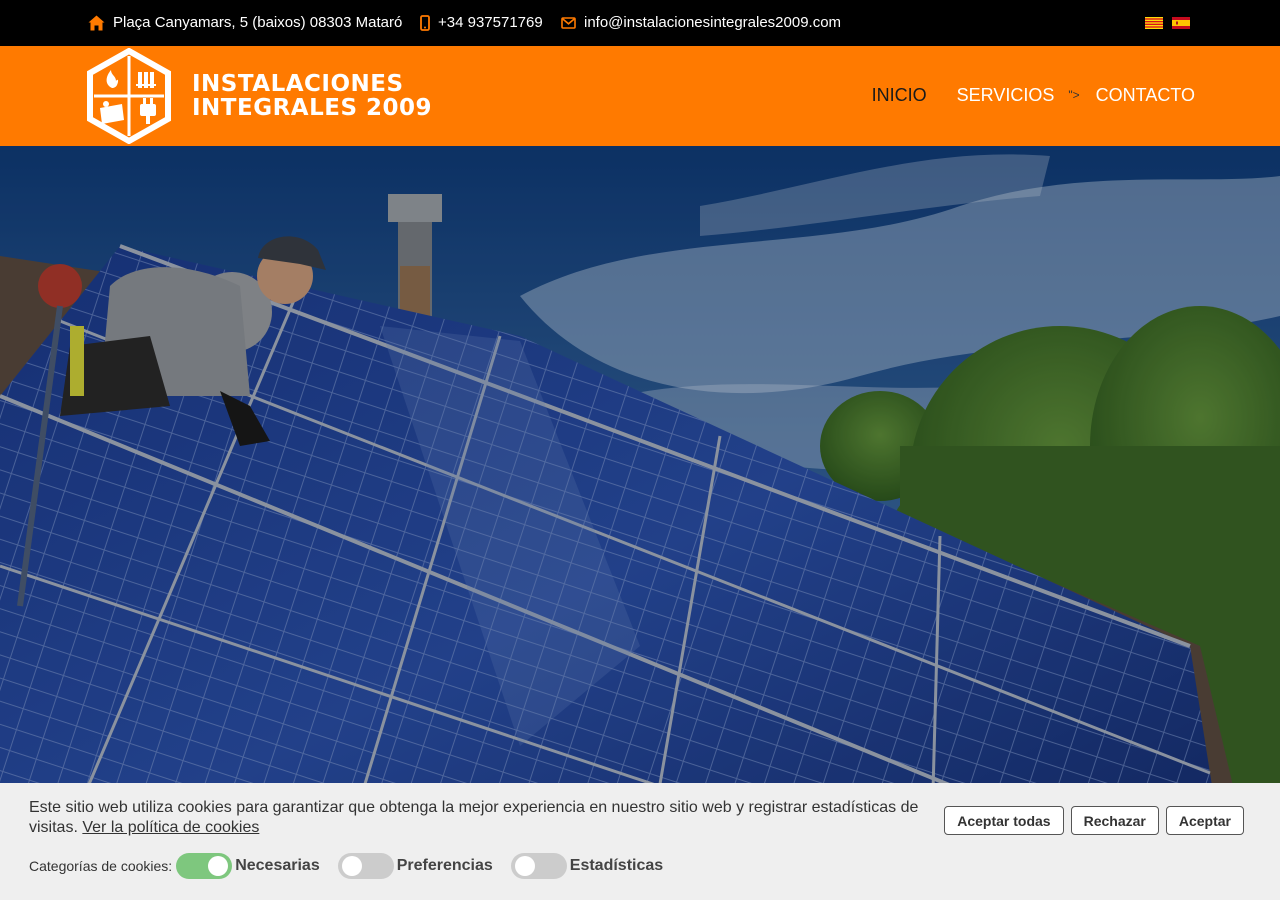 Image resolution: width=1280 pixels, height=900 pixels. I want to click on company-logo-icon, so click(129, 96).